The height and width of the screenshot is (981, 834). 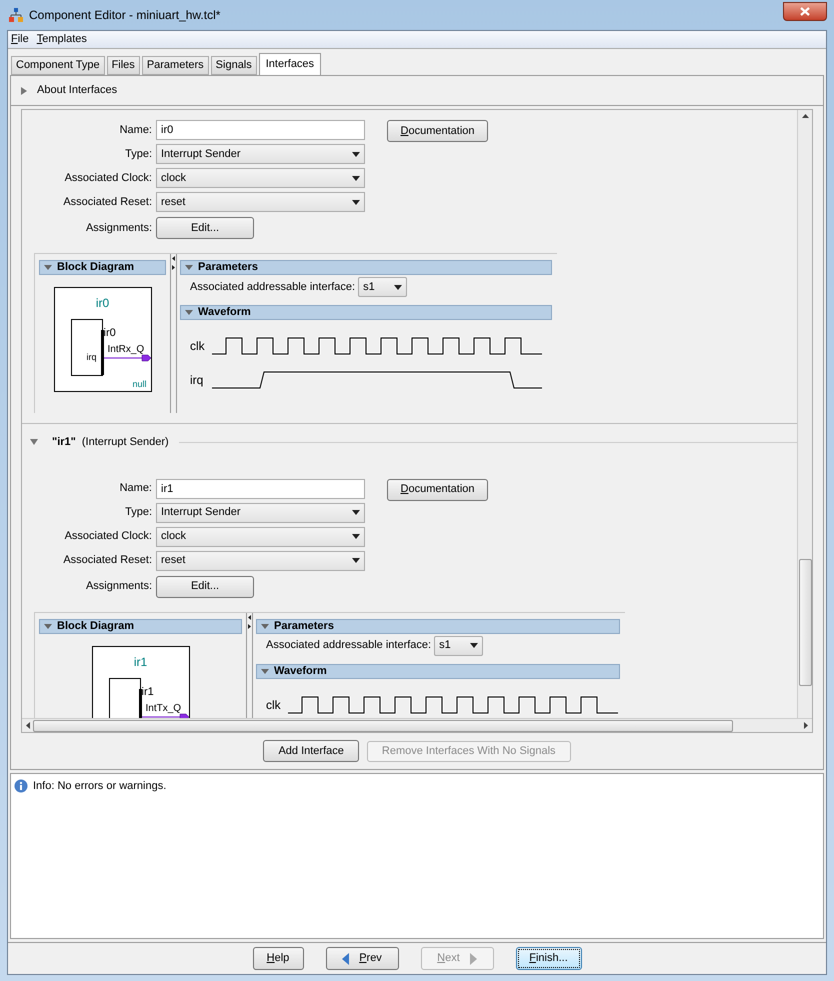 What do you see at coordinates (123, 65) in the screenshot?
I see `tab: Files` at bounding box center [123, 65].